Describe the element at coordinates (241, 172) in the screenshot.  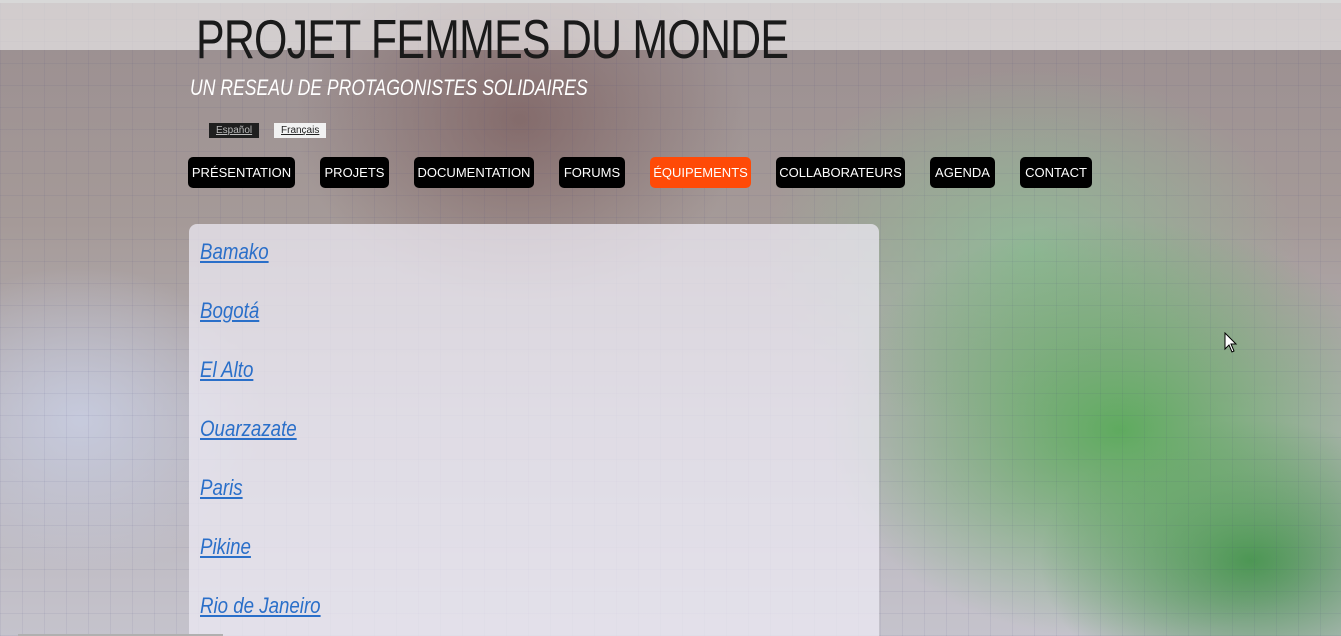
I see `nav-presentation: PRÉSENTATION` at that location.